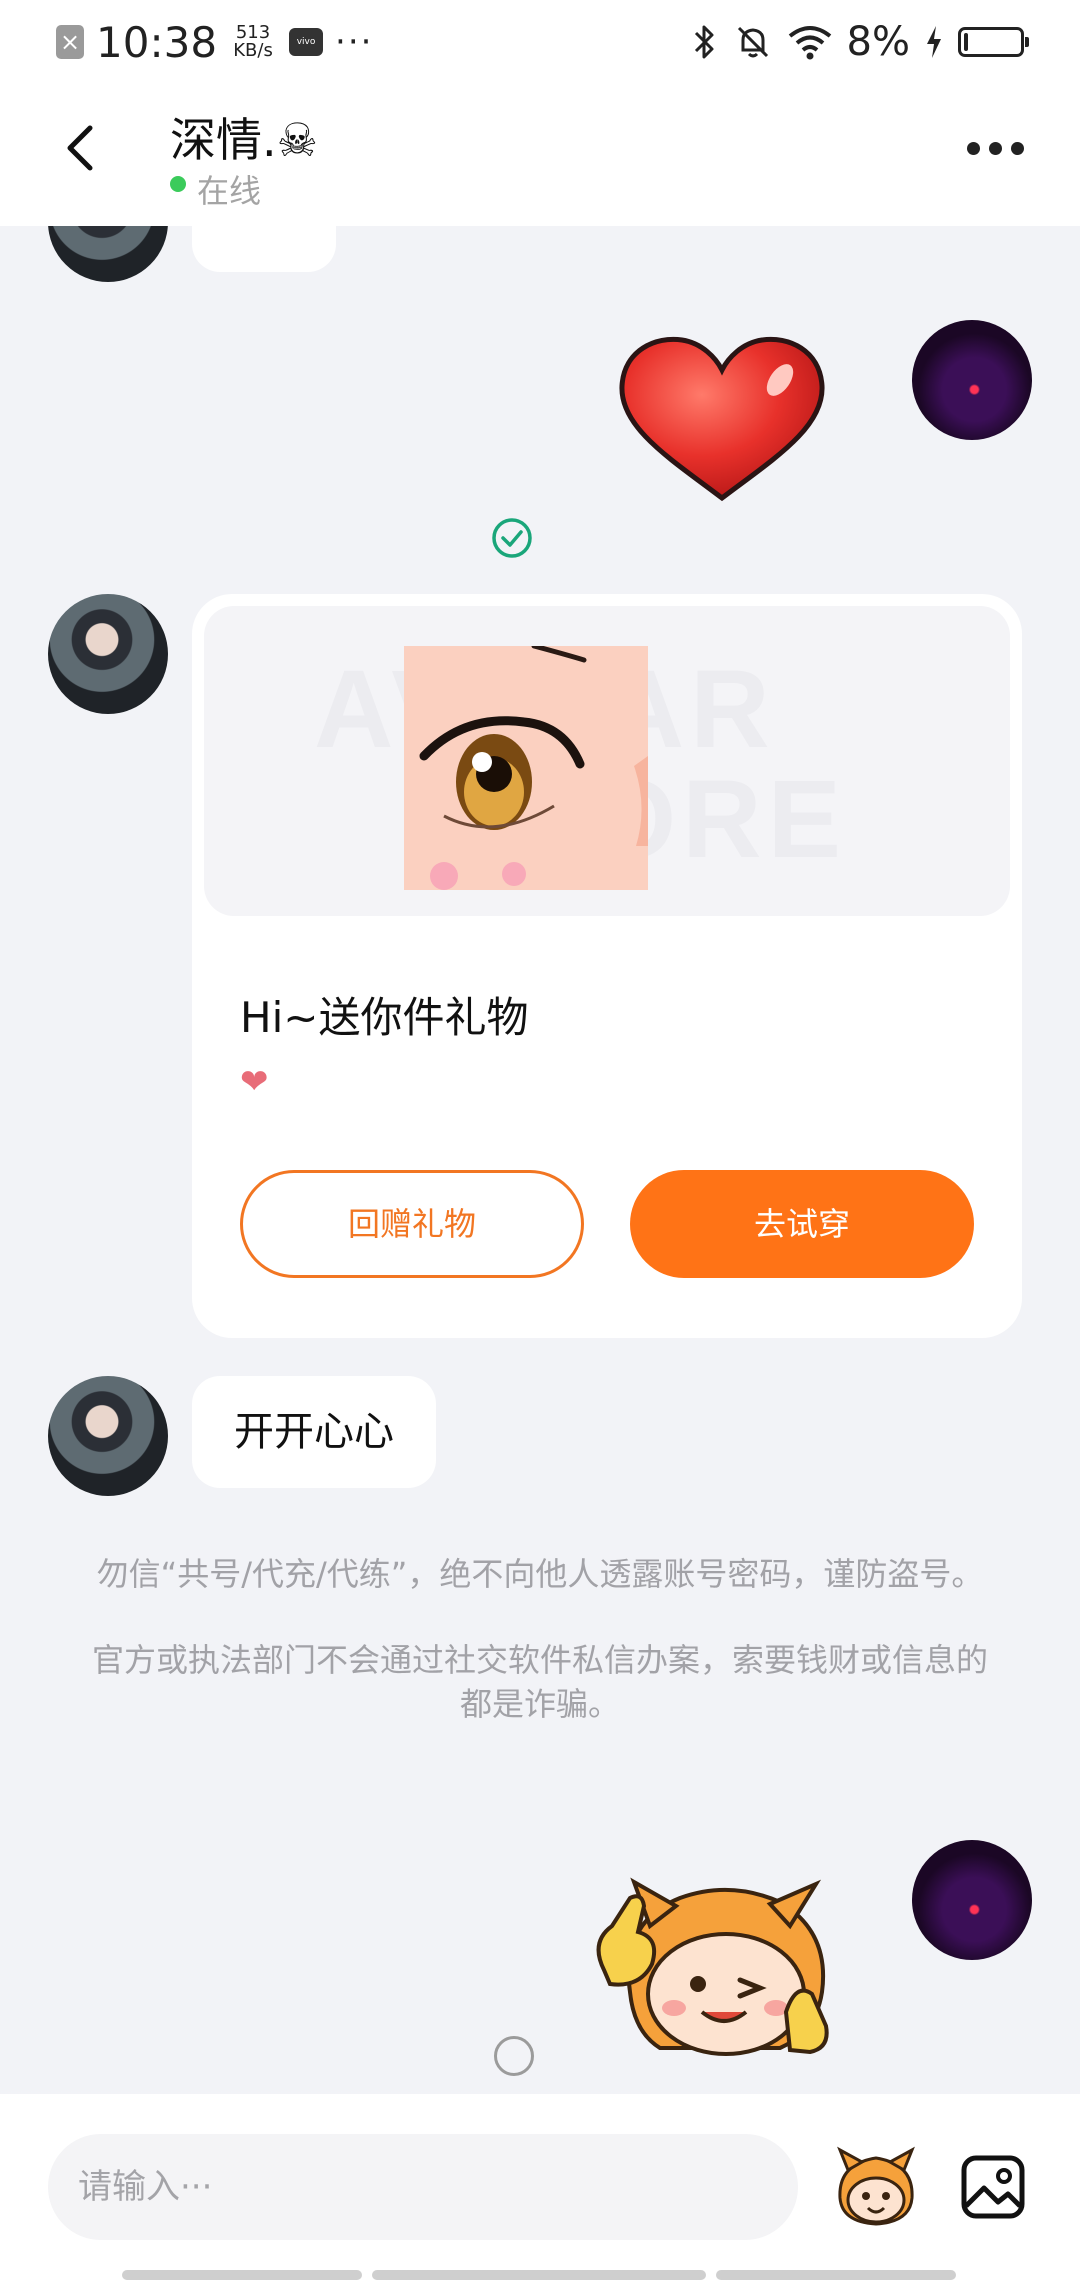  I want to click on gift-preview: AVATAR STORE, so click(607, 761).